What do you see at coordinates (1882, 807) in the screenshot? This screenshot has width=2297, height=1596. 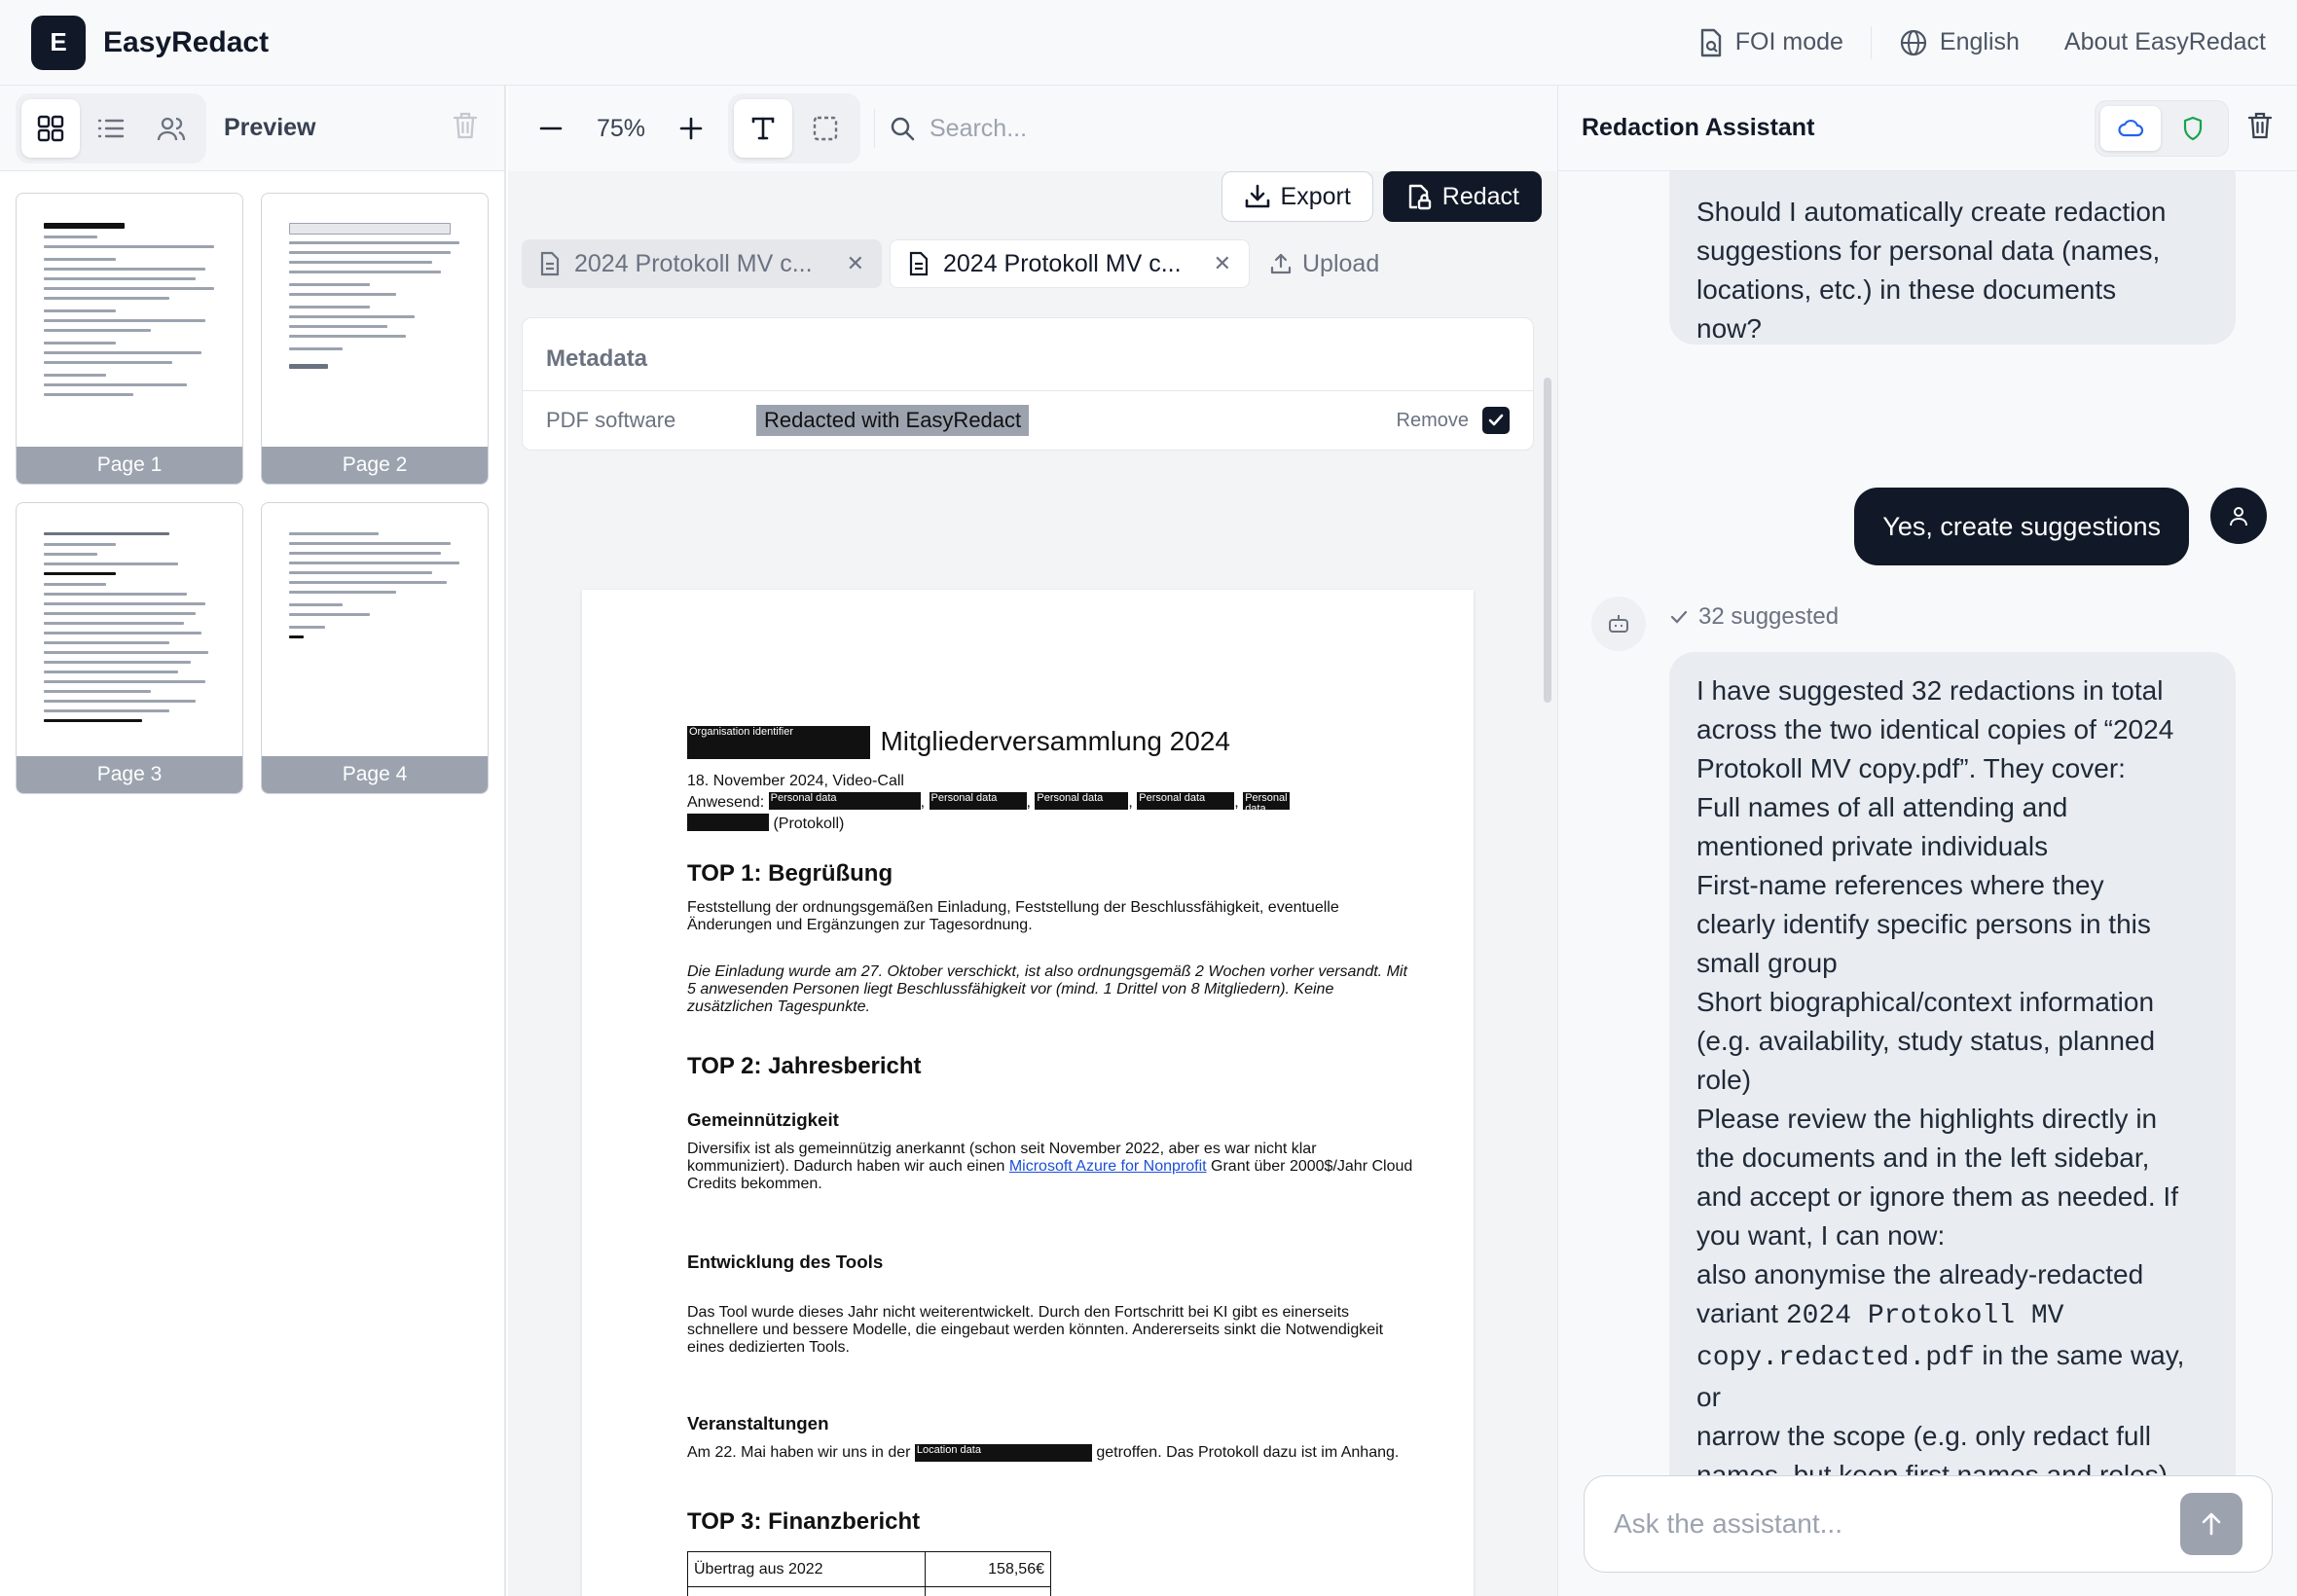 I see `message-line: Full names of all attending and` at bounding box center [1882, 807].